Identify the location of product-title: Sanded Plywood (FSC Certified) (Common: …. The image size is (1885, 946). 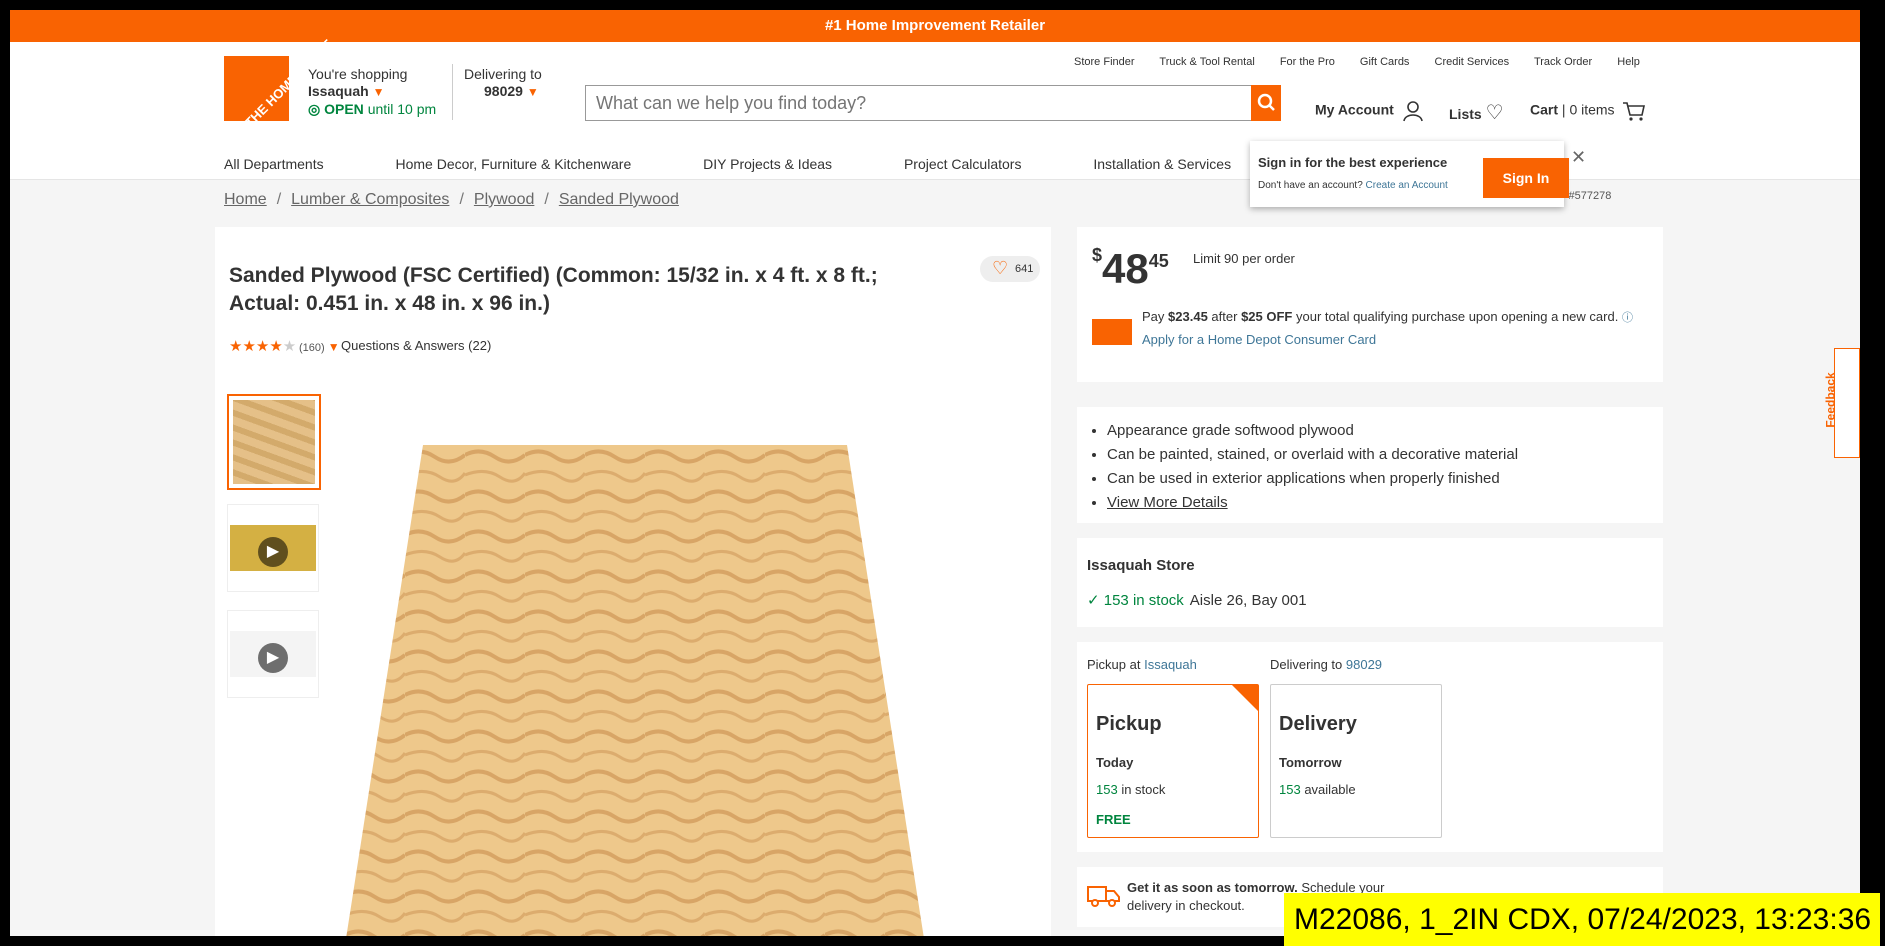
(553, 289).